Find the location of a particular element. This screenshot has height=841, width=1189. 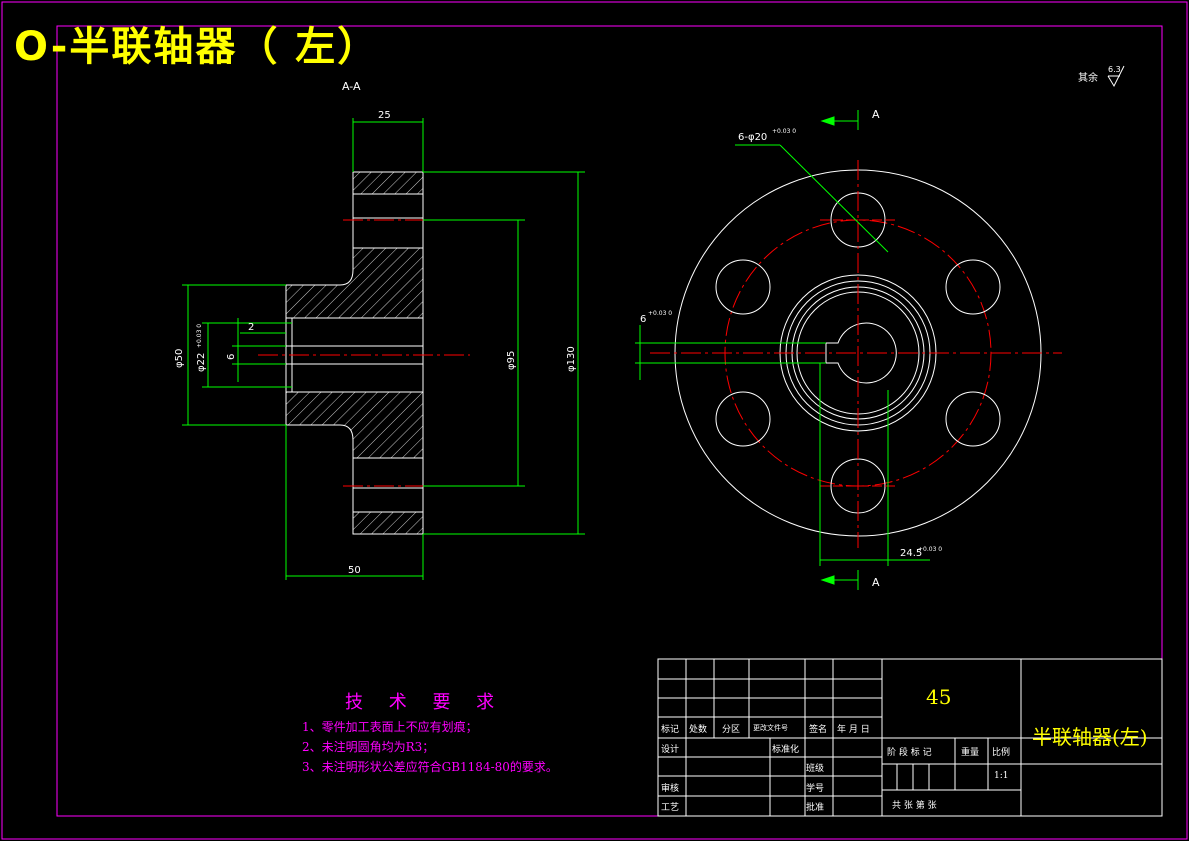

tb-process: 工艺 is located at coordinates (670, 808).